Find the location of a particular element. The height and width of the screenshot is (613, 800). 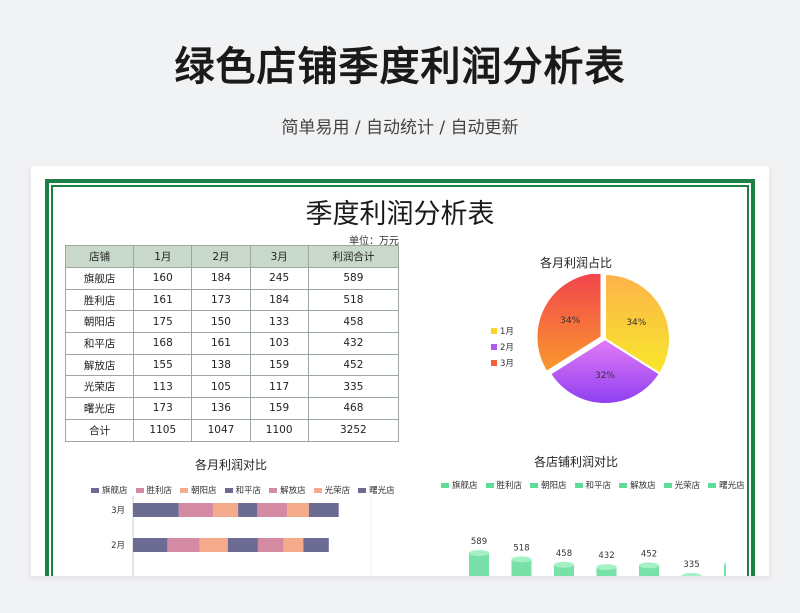

table-cell: 159 is located at coordinates (279, 408).